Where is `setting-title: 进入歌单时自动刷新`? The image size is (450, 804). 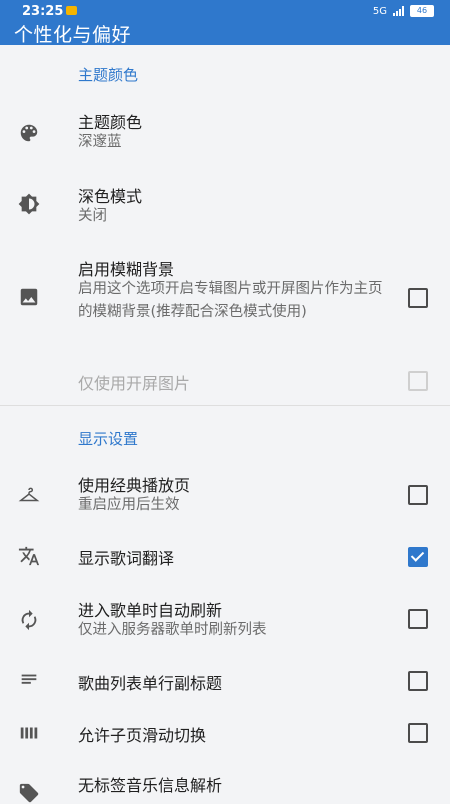
setting-title: 进入歌单时自动刷新 is located at coordinates (150, 610).